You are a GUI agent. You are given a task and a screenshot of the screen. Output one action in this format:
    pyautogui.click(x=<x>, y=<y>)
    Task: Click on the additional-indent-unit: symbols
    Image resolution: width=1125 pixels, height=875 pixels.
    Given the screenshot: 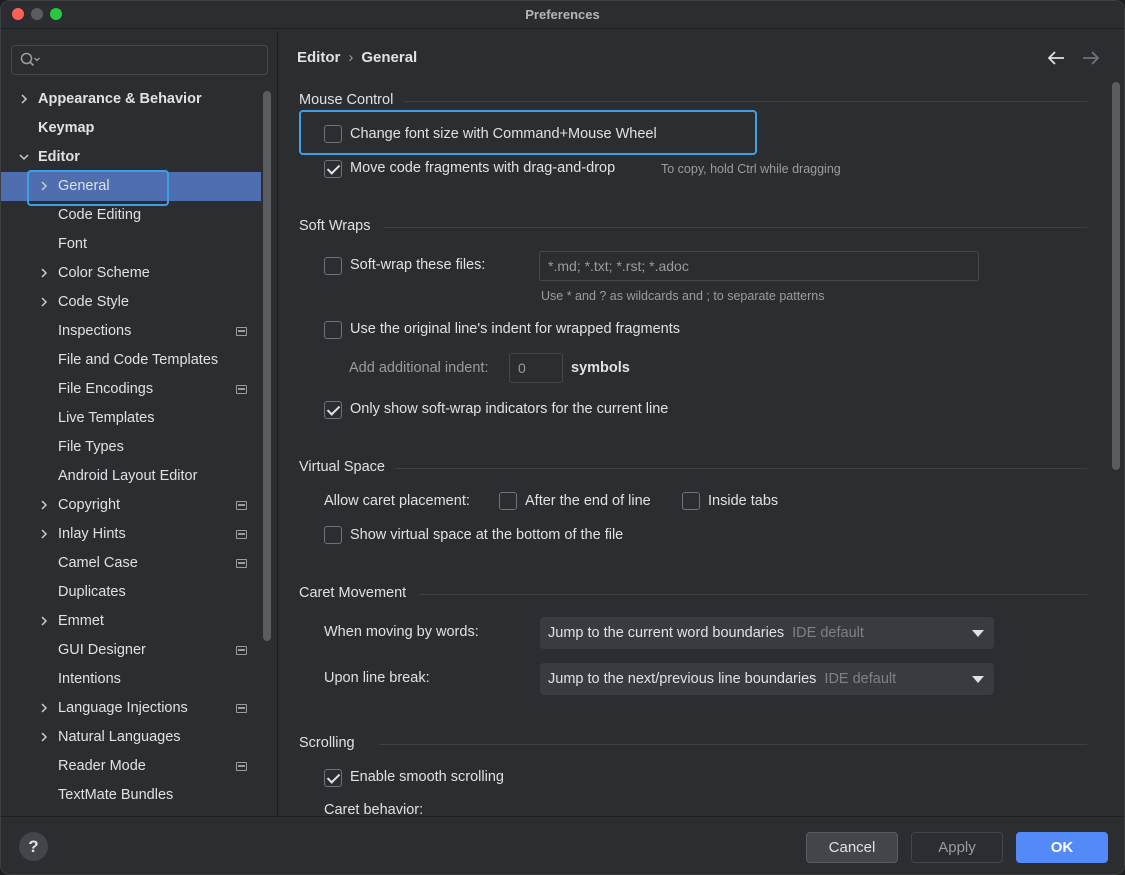 What is the action you would take?
    pyautogui.click(x=600, y=368)
    